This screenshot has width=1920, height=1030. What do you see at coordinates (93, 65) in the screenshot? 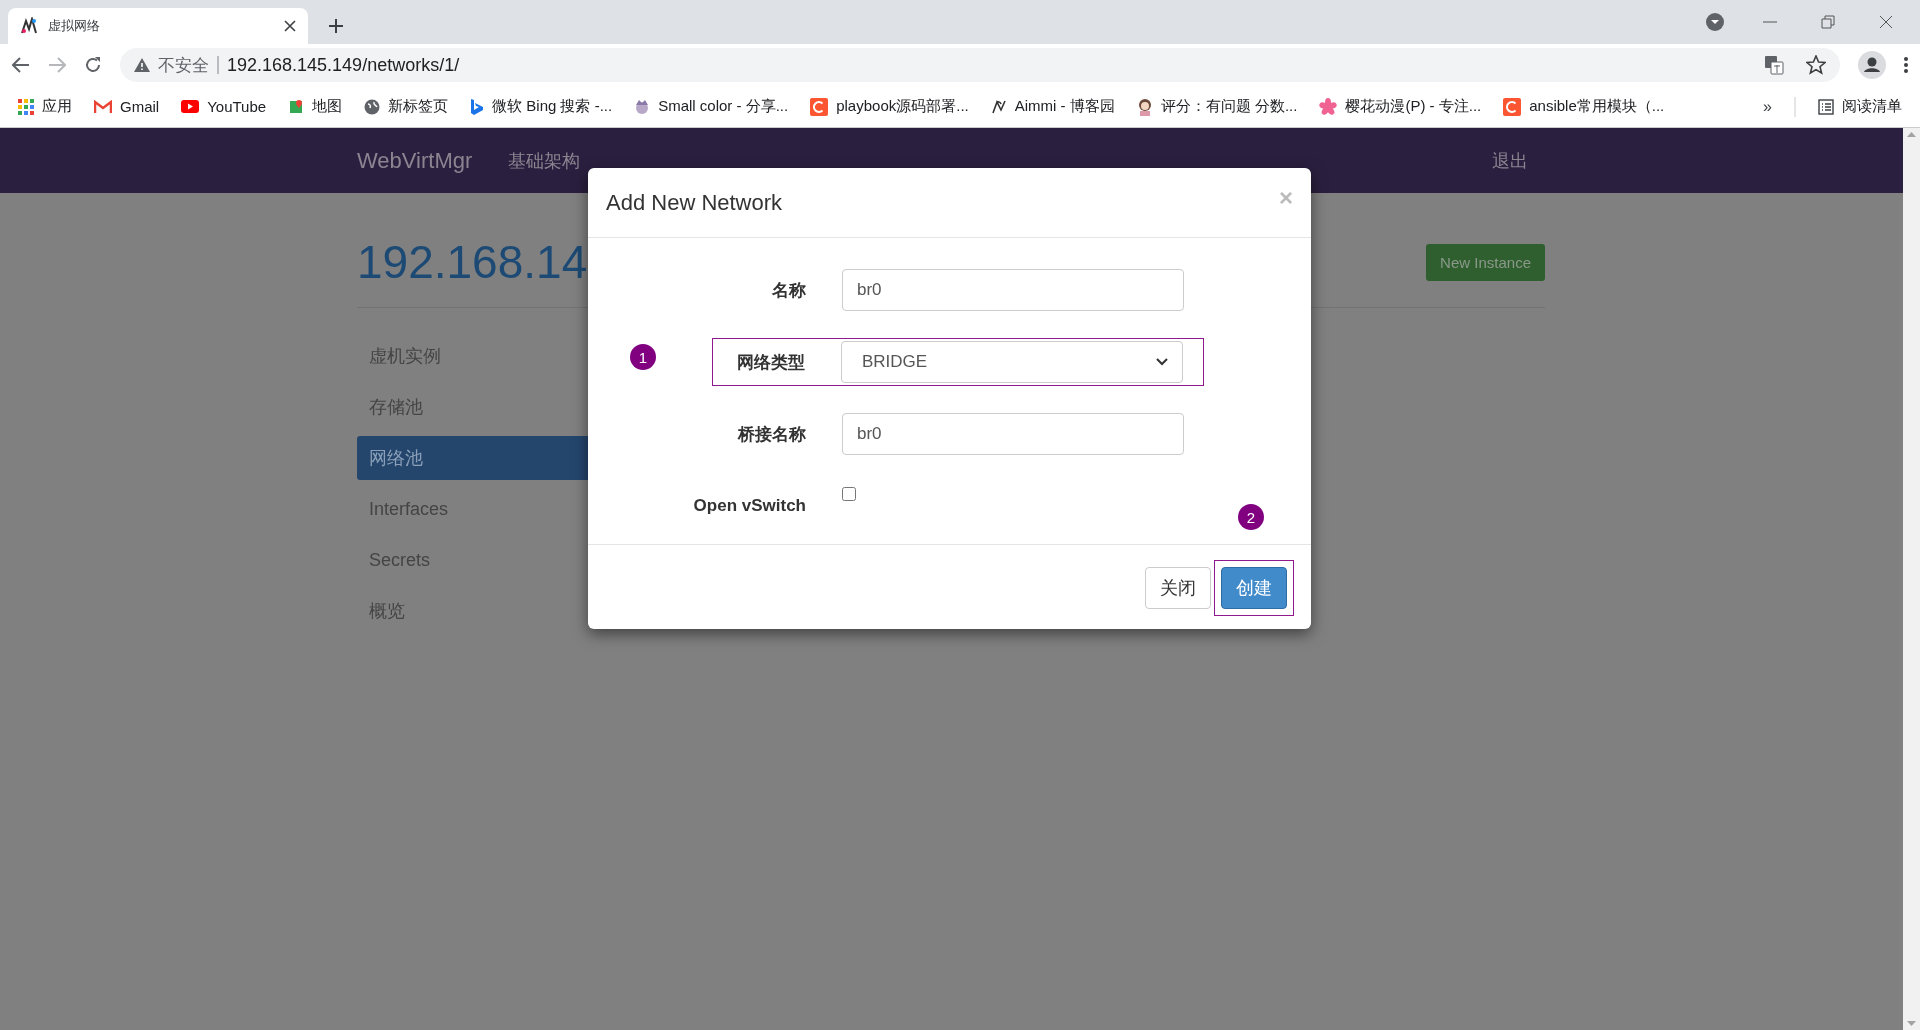
I see `reload-icon` at bounding box center [93, 65].